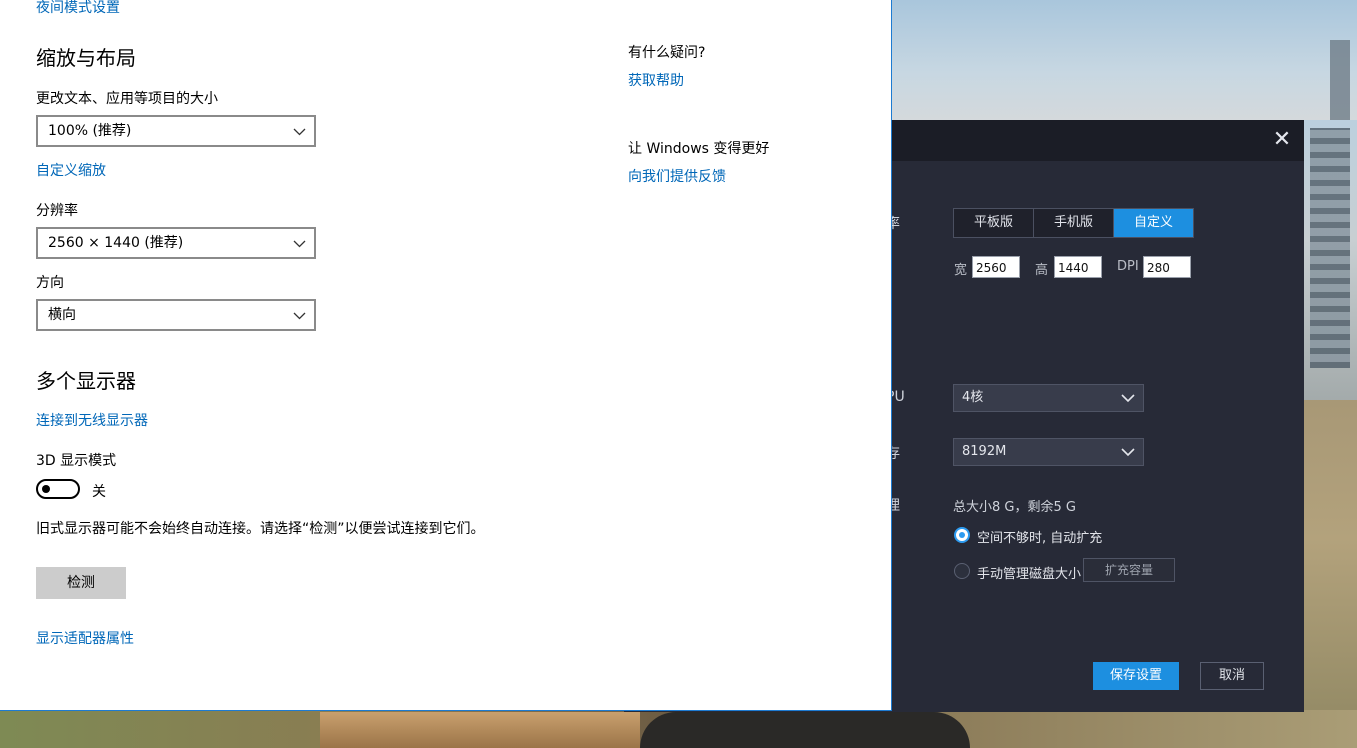  What do you see at coordinates (1330, 248) in the screenshot?
I see `background-tower` at bounding box center [1330, 248].